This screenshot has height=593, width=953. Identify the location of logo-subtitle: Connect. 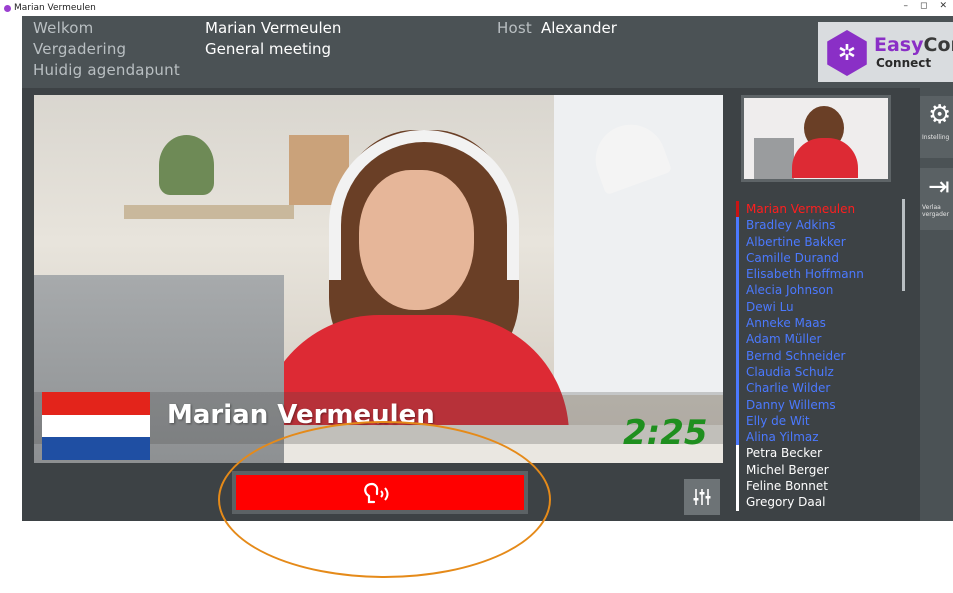
(904, 63).